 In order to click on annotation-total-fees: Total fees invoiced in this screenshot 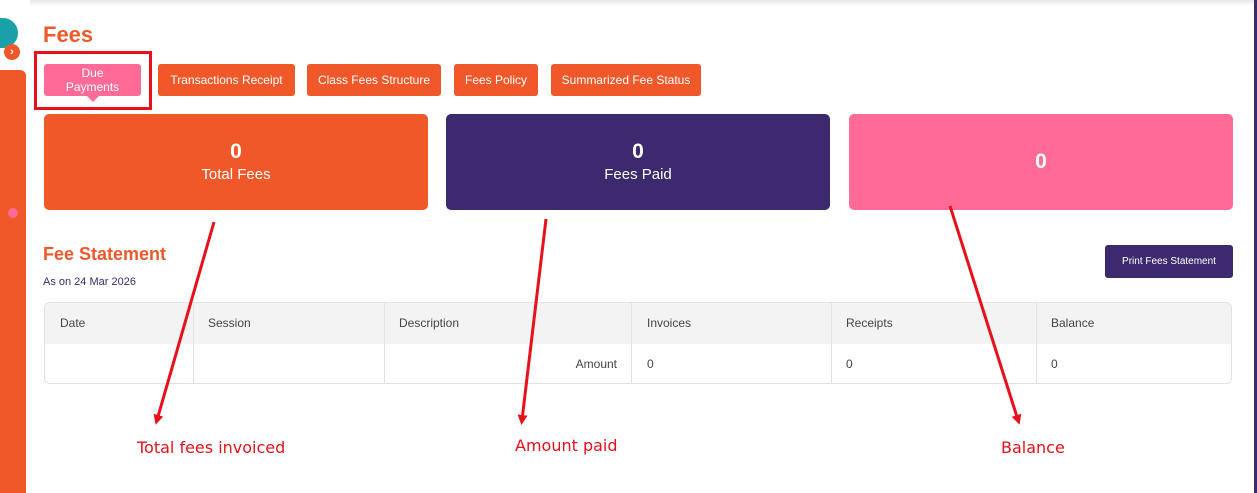, I will do `click(211, 447)`.